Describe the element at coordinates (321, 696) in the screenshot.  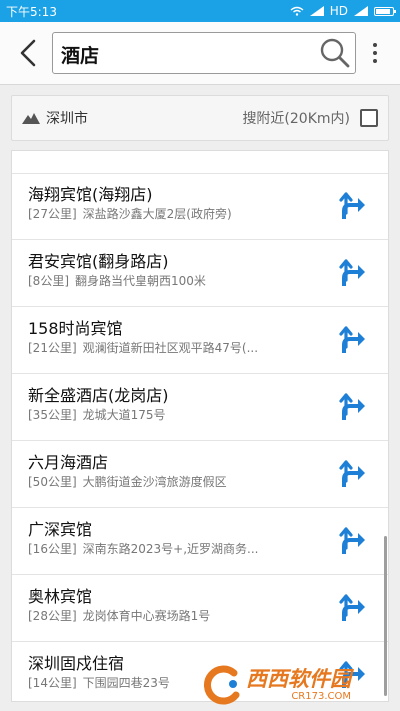
I see `watermark-url: CR173.COM` at that location.